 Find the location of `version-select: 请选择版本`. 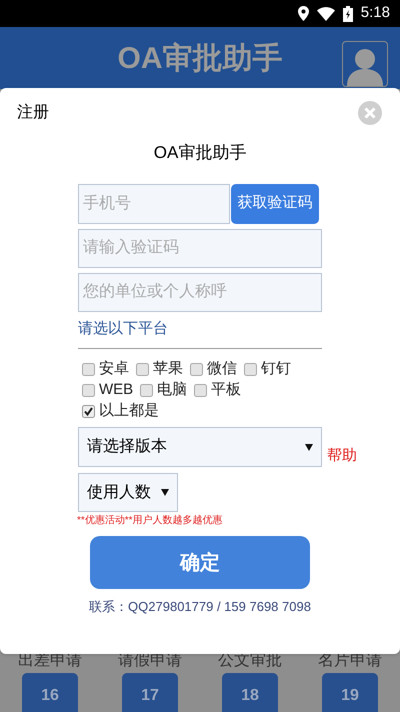

version-select: 请选择版本 is located at coordinates (200, 447).